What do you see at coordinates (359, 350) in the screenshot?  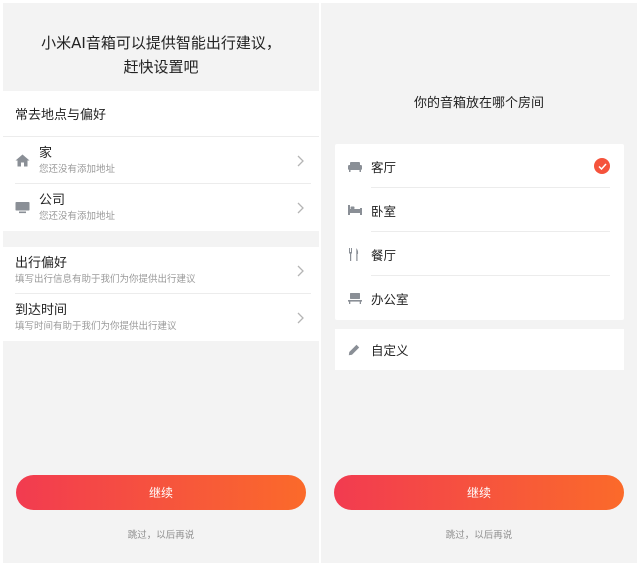 I see `pencil-icon` at bounding box center [359, 350].